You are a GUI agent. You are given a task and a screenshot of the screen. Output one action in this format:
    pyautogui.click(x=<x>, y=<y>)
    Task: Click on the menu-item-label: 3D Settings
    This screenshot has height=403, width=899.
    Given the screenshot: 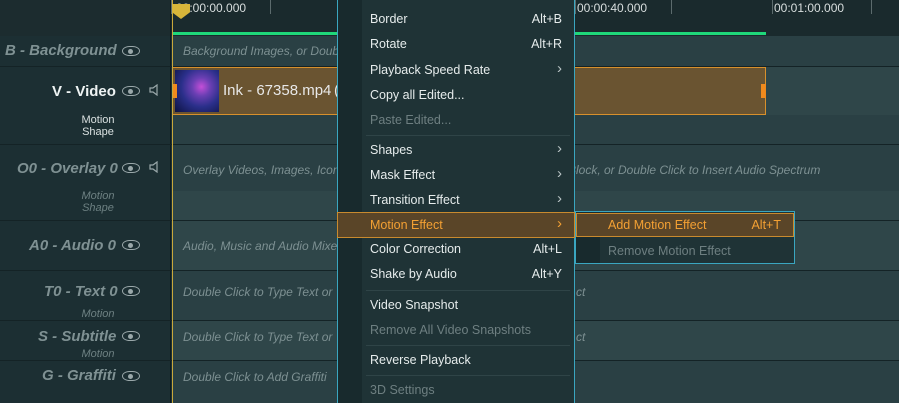 What is the action you would take?
    pyautogui.click(x=402, y=390)
    